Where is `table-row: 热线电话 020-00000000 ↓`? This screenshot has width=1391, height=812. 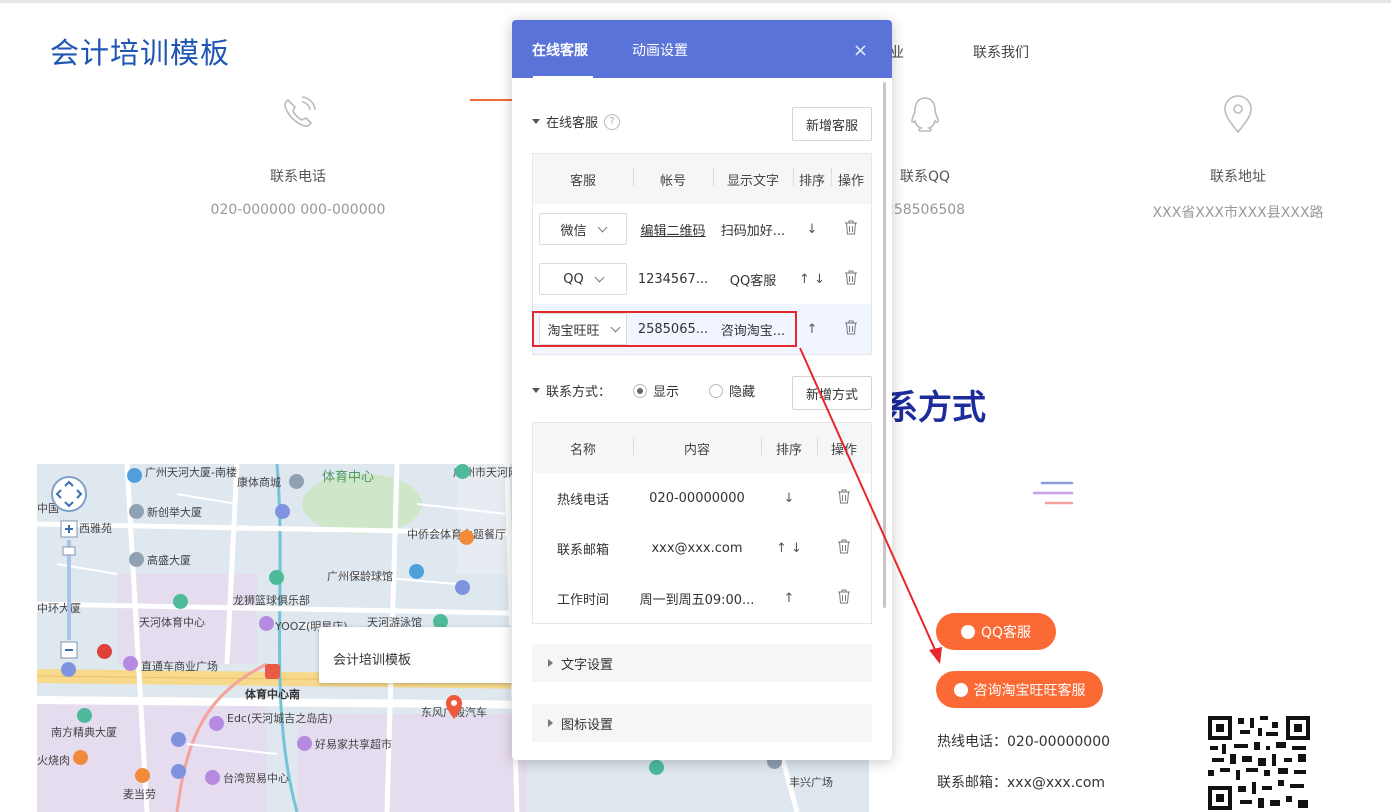 table-row: 热线电话 020-00000000 ↓ is located at coordinates (702, 498).